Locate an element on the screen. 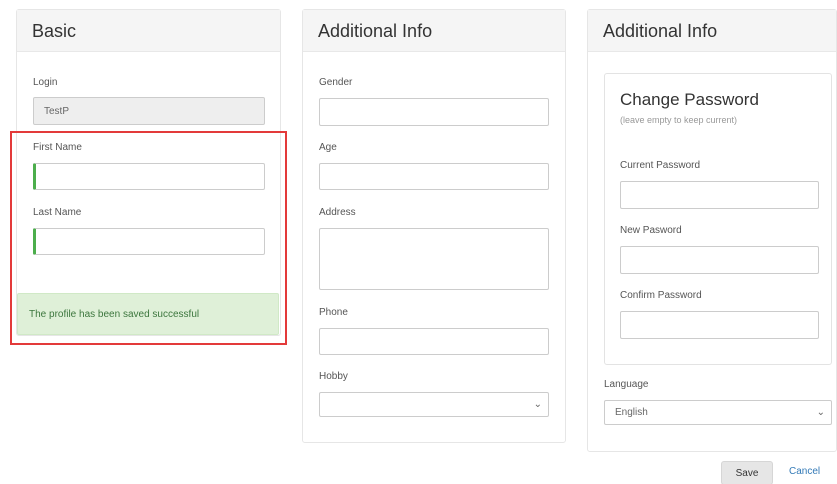 This screenshot has height=484, width=837. language-label: Language is located at coordinates (626, 384).